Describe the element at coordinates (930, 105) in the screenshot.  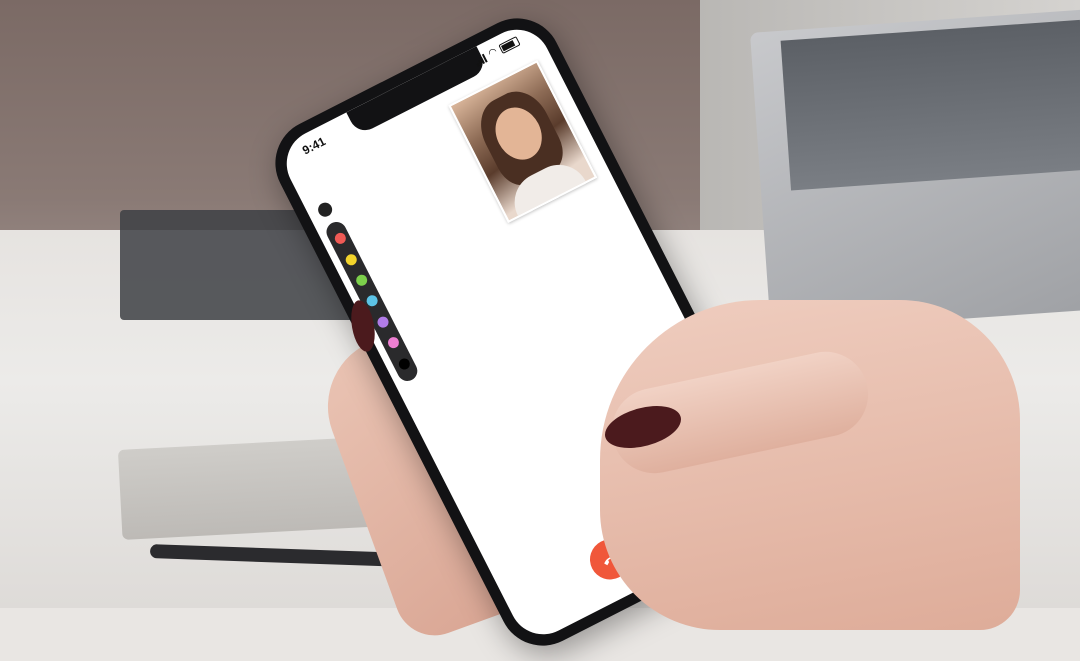
I see `laptop-screen` at that location.